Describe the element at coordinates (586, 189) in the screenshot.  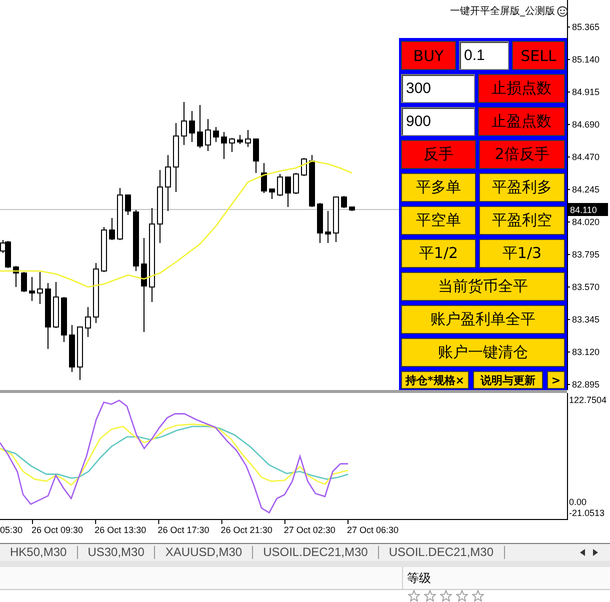
I see `price-label: 84.245` at that location.